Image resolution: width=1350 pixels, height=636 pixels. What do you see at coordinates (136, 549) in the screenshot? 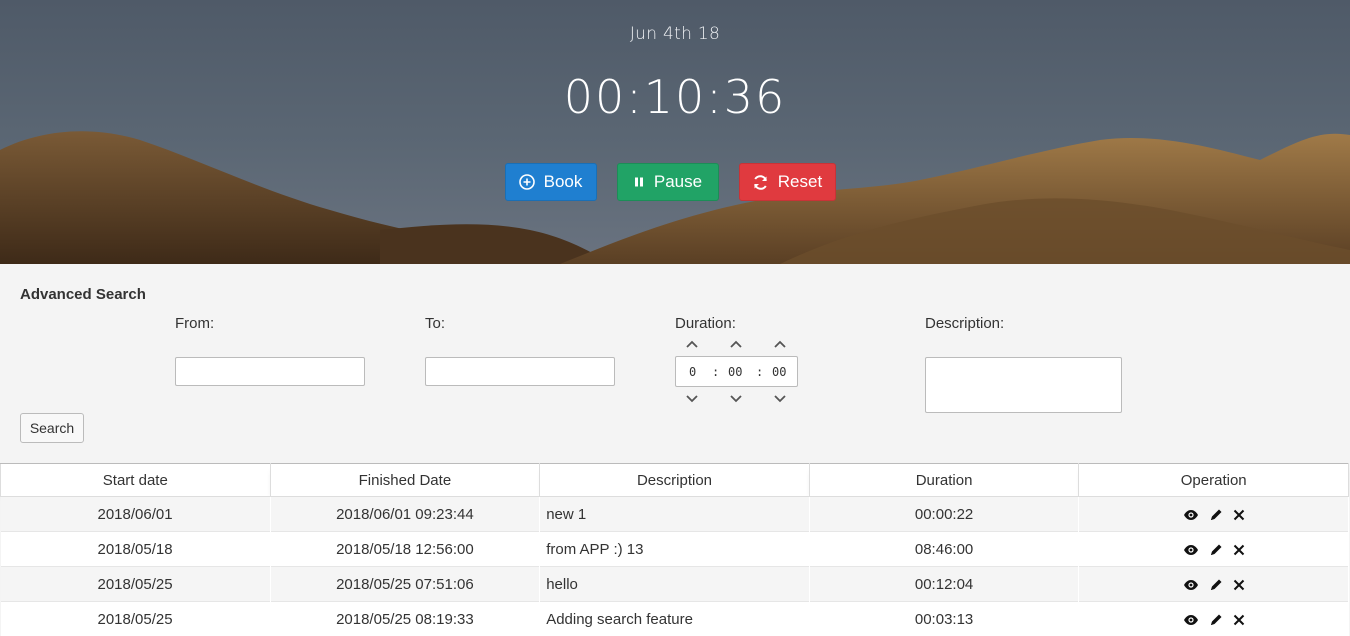
I see `start-date-cell: 2018/05/18` at bounding box center [136, 549].